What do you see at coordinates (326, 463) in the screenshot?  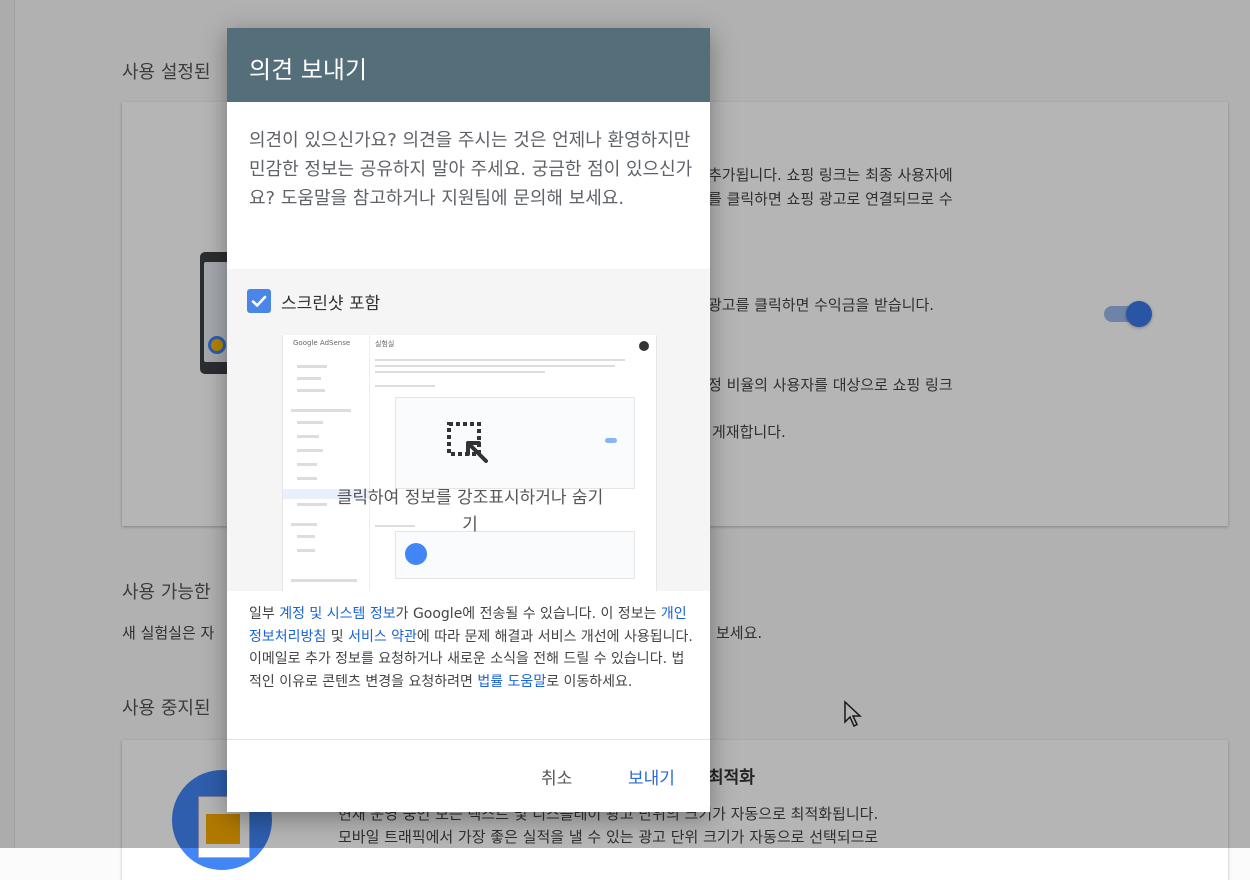 I see `preview-sidebar: Google AdSense` at bounding box center [326, 463].